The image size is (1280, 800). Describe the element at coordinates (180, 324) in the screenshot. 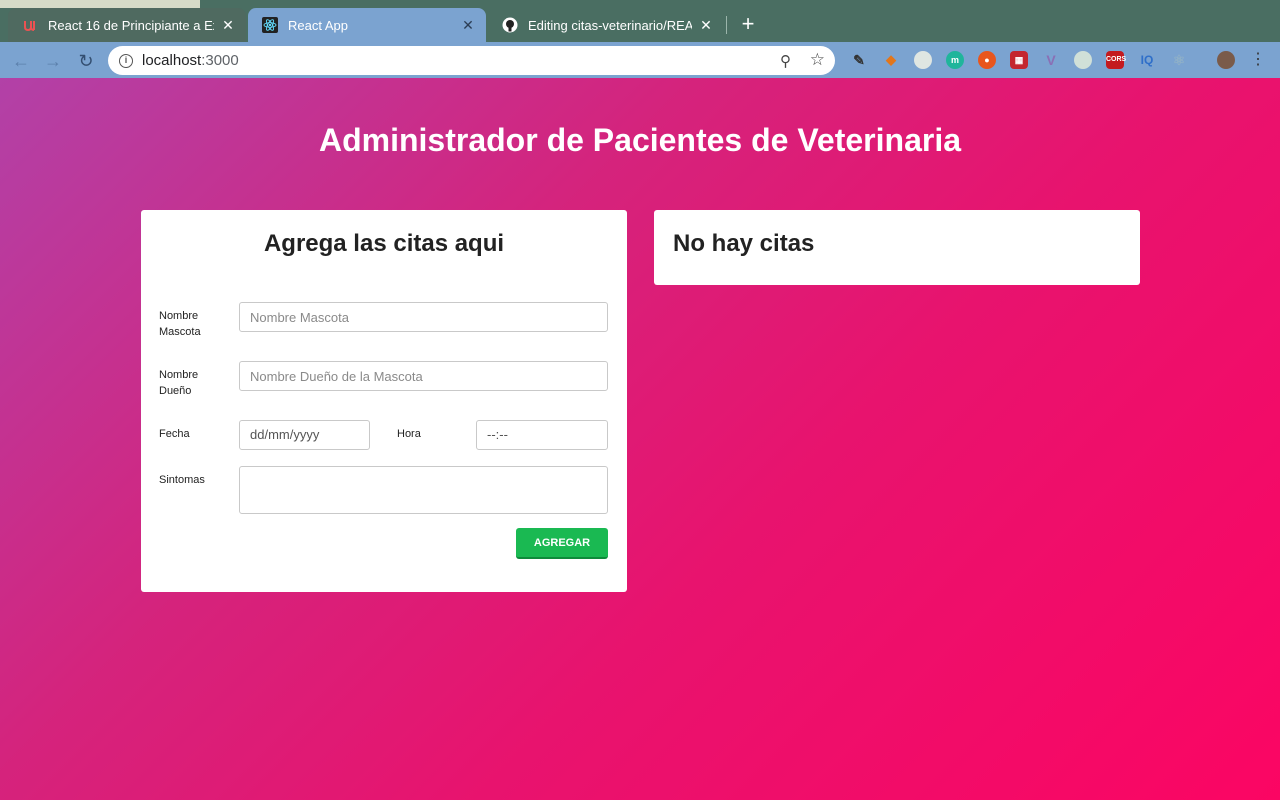

I see `mascota-label: Nombre Mascota` at that location.